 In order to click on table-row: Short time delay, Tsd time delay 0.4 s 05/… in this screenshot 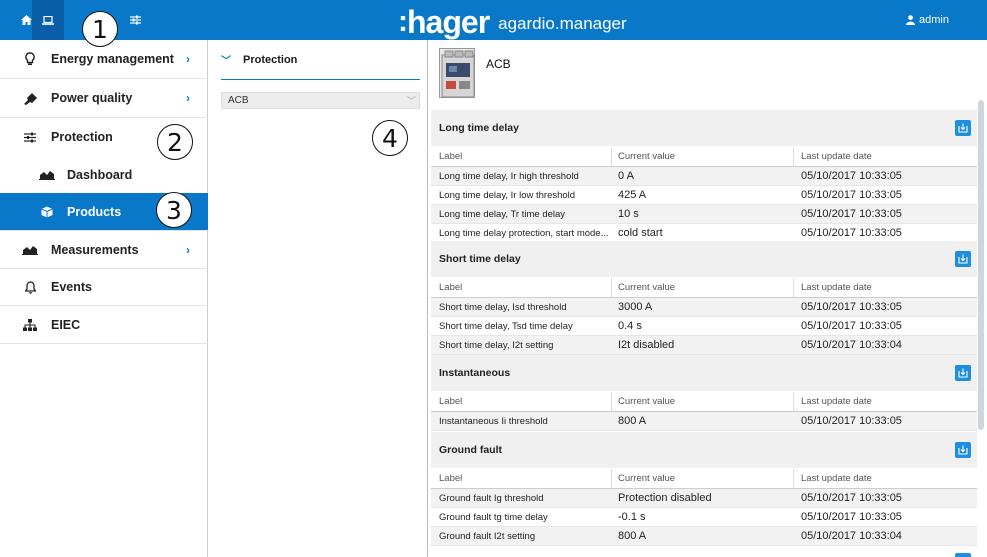, I will do `click(704, 326)`.